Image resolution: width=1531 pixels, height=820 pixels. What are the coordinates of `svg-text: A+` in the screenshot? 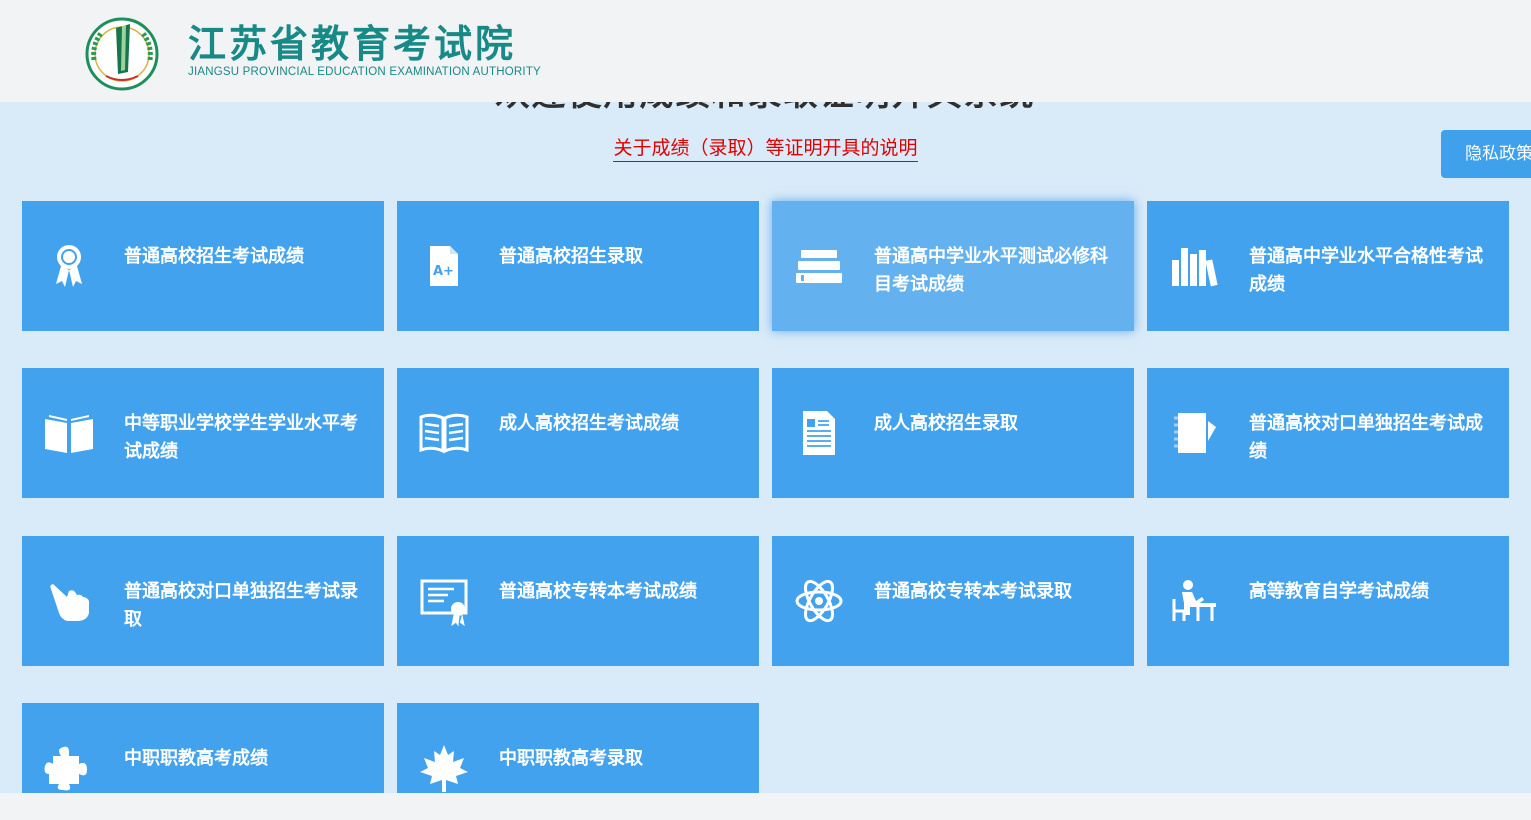 It's located at (443, 271).